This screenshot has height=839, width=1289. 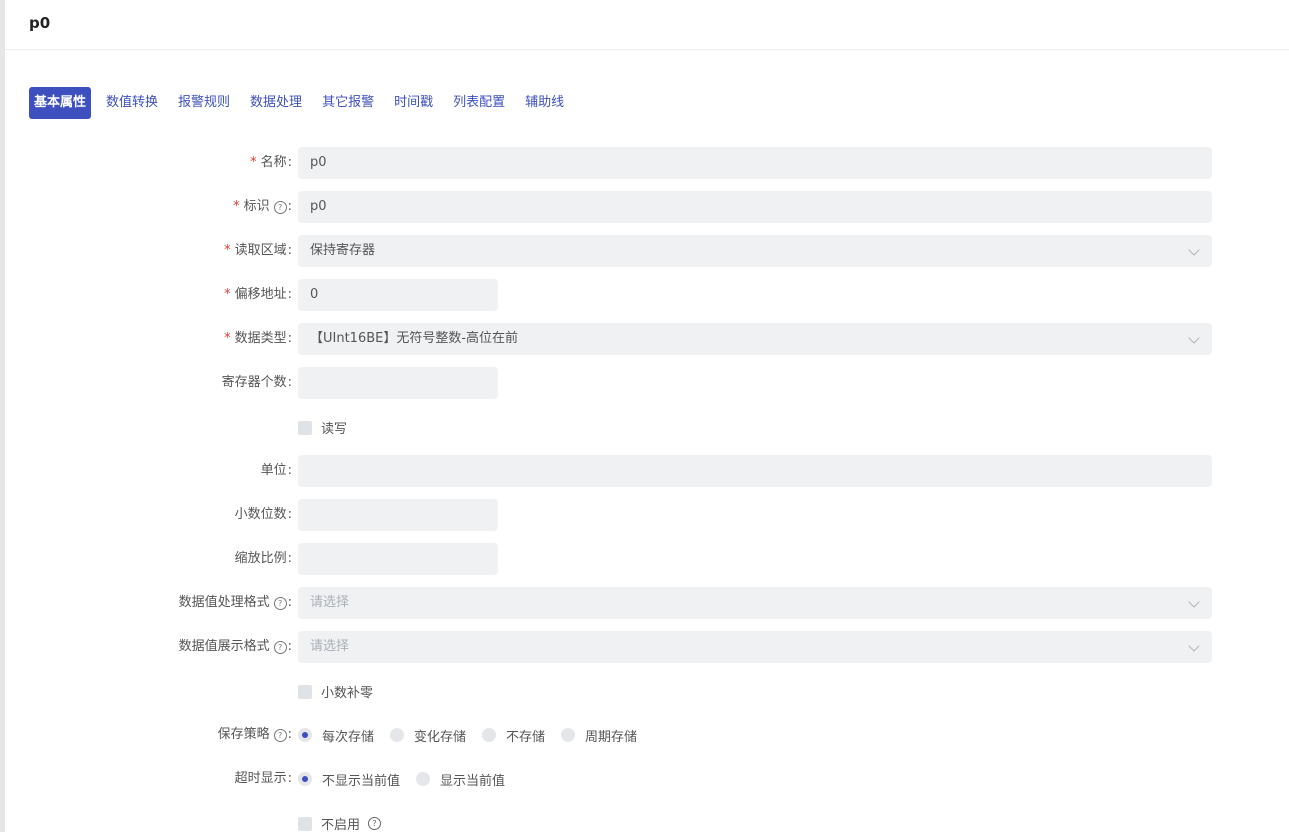 I want to click on read-area-label: * 读取区域 :, so click(x=258, y=251).